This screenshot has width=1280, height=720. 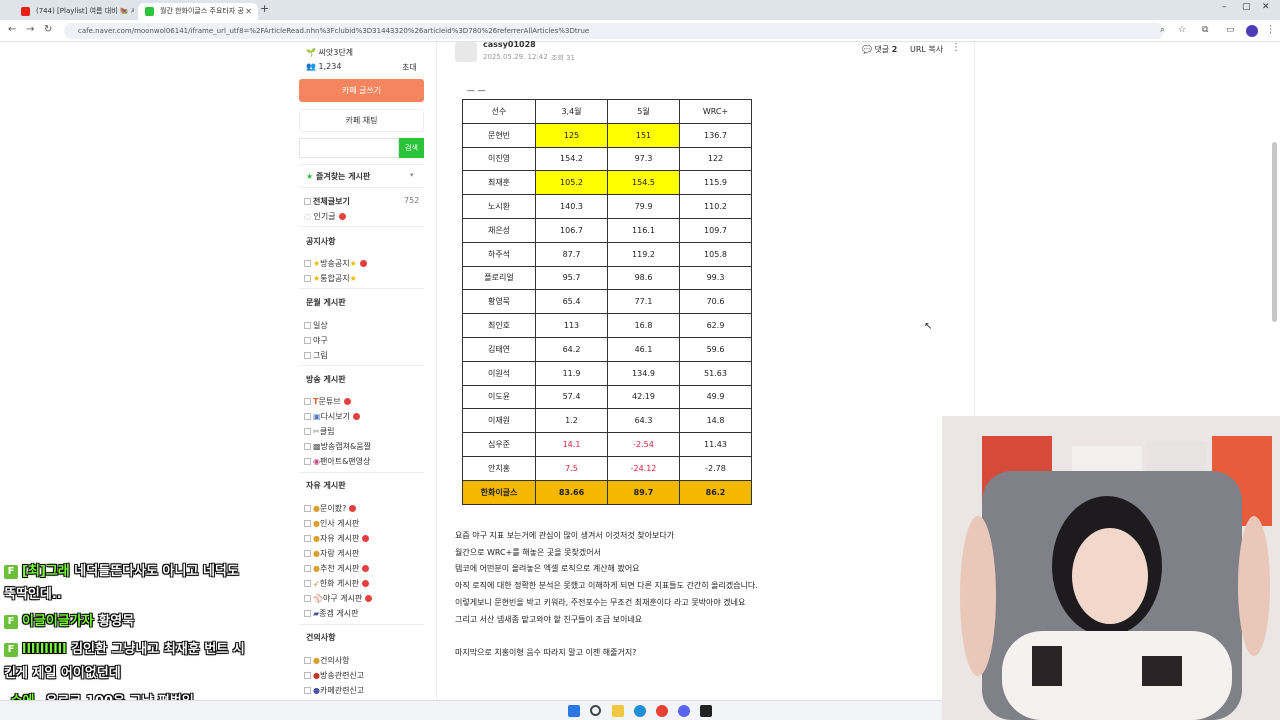 I want to click on article-paragraph: 템코에 어떤분이 올려놓은 엑셀 로직으로 계산해 봤어요, so click(x=547, y=568).